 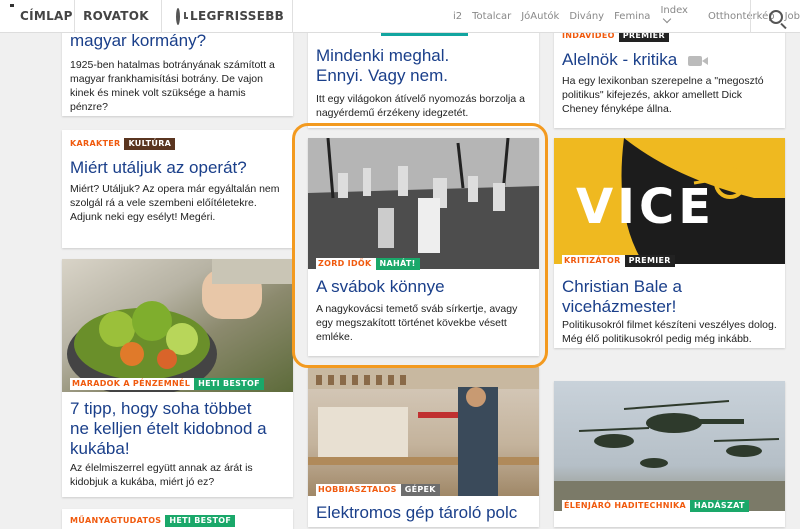 I want to click on article-title: Alelnök - kritika, so click(x=619, y=59).